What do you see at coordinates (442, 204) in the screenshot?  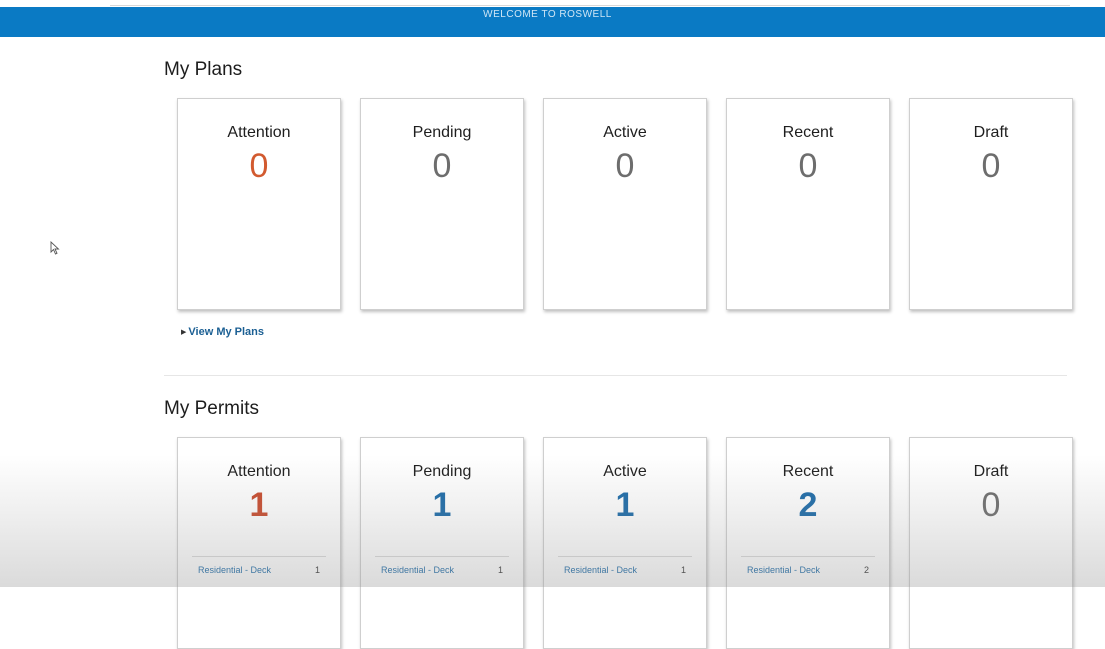 I see `plans-card-pending: Pending 0` at bounding box center [442, 204].